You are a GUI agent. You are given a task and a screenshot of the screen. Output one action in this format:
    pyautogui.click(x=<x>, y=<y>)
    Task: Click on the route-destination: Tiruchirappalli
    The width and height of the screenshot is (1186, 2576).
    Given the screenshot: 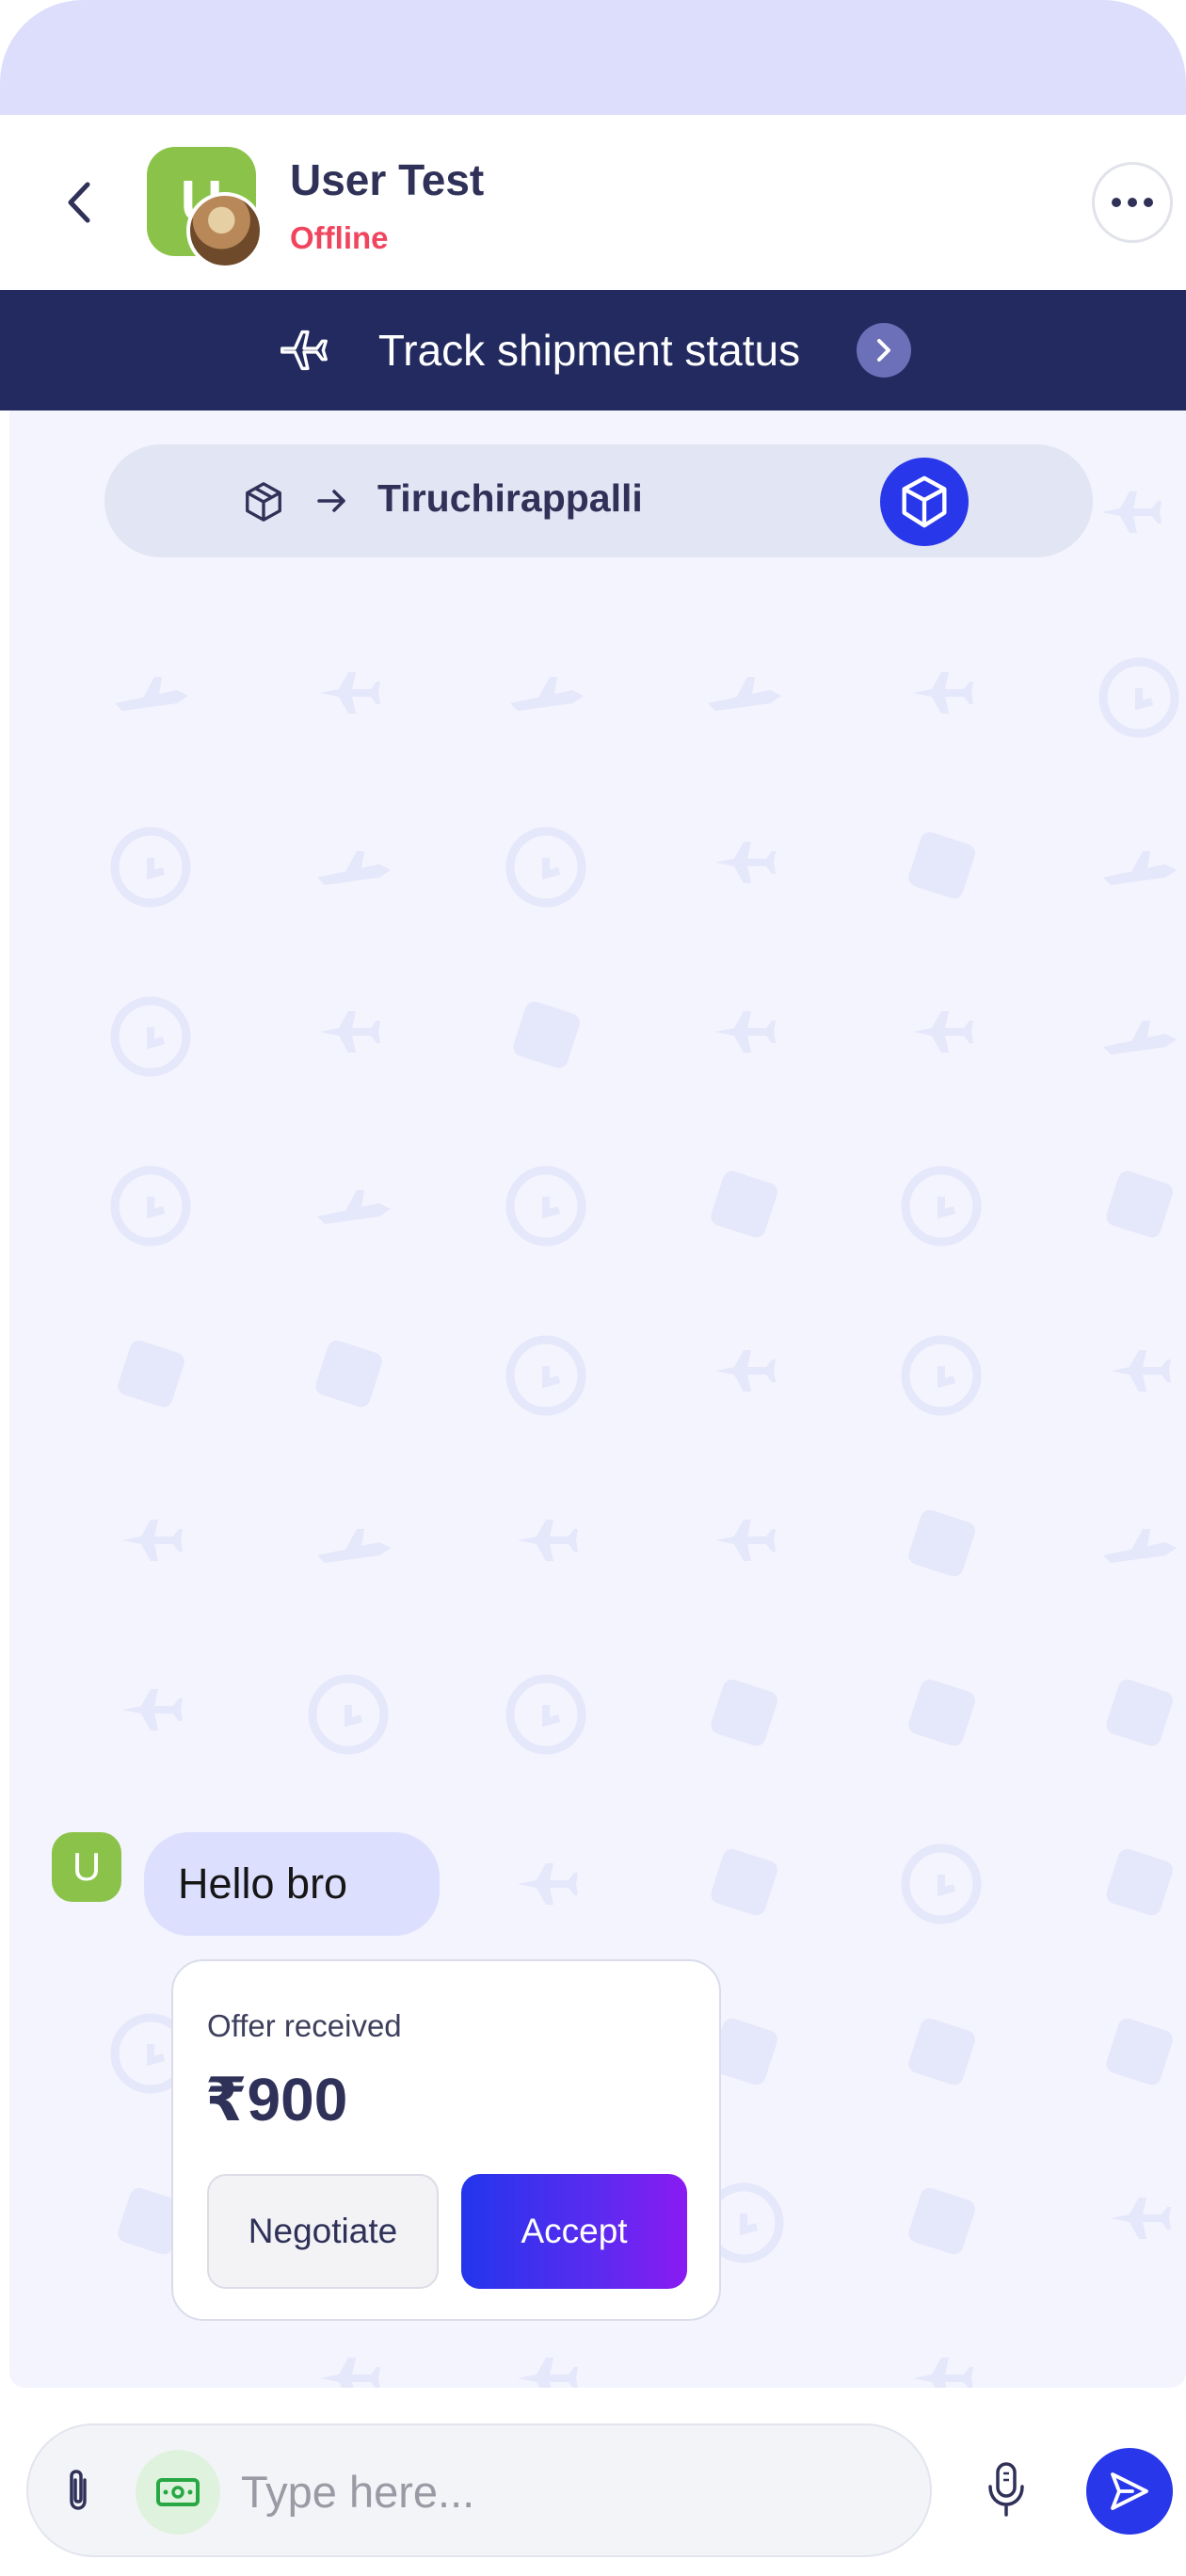 What is the action you would take?
    pyautogui.click(x=510, y=498)
    